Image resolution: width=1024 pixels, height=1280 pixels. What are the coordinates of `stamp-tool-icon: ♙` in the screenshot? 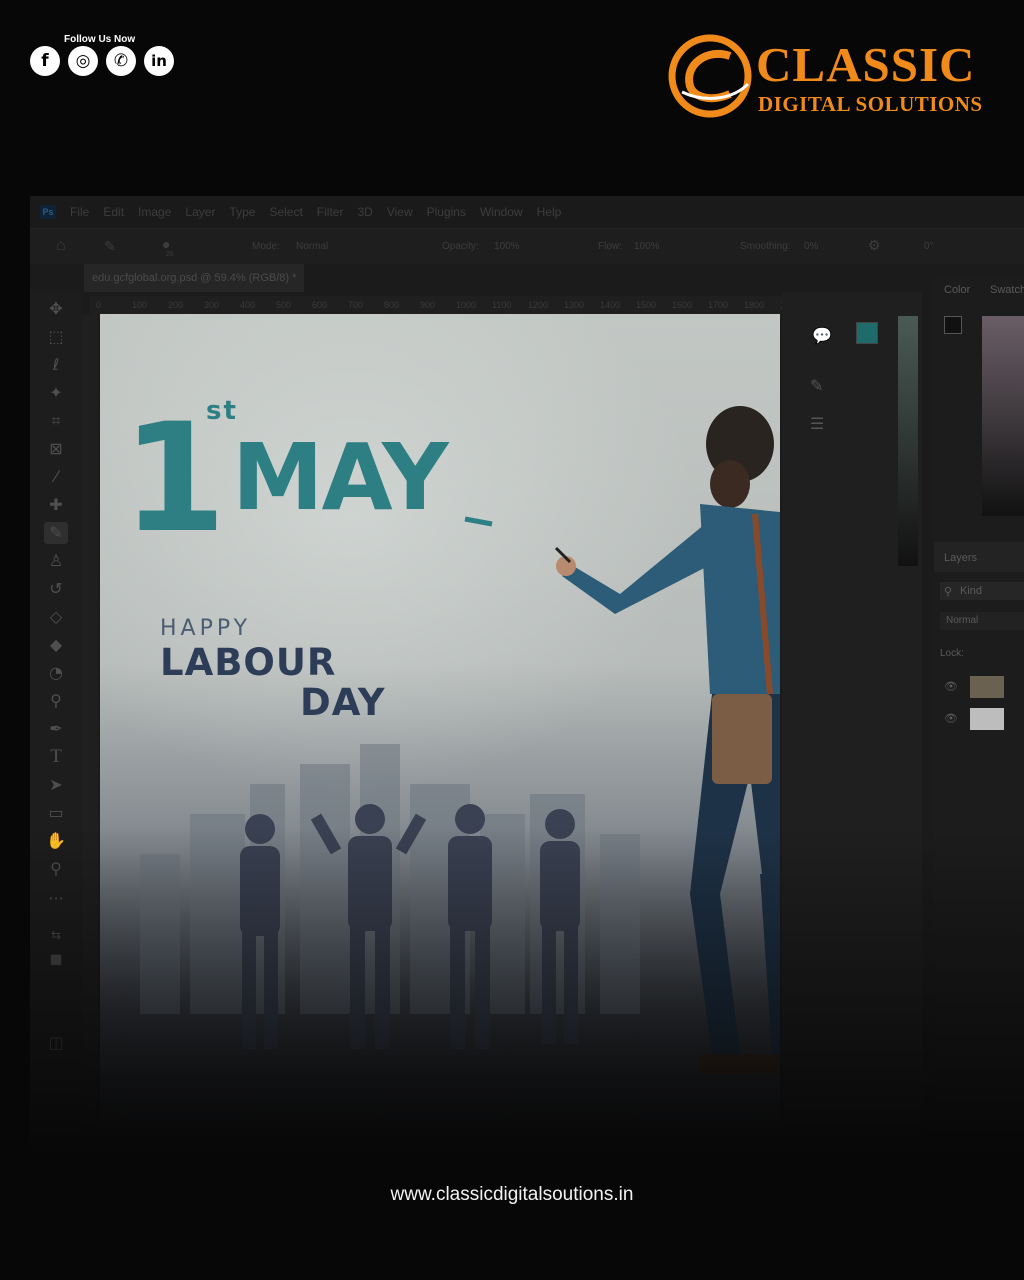 It's located at (56, 561).